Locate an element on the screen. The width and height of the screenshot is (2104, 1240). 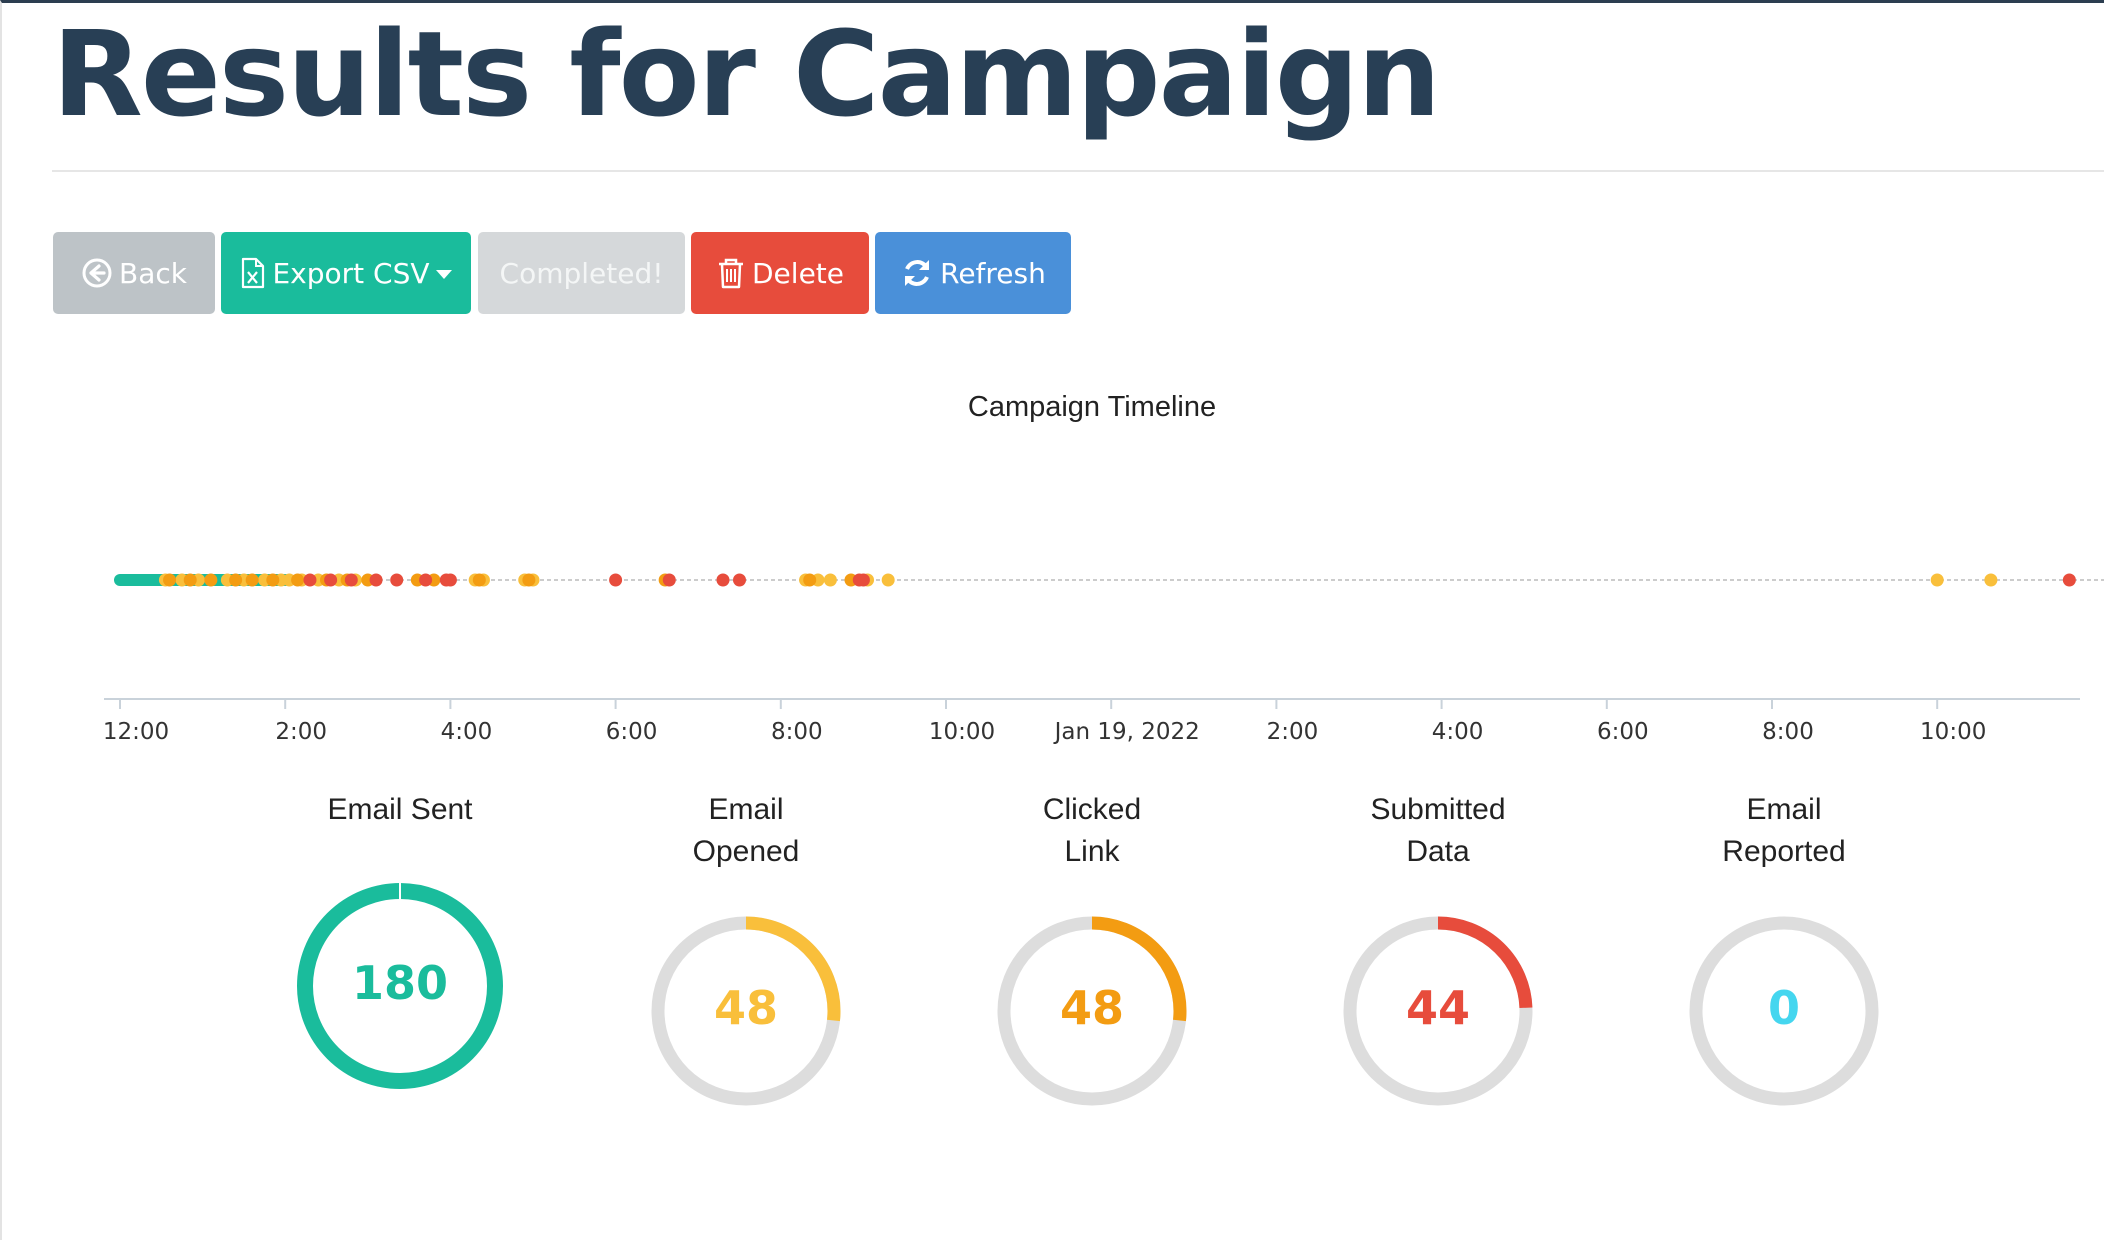
stat-clicked: Clicked Link 48 is located at coordinates (1092, 961).